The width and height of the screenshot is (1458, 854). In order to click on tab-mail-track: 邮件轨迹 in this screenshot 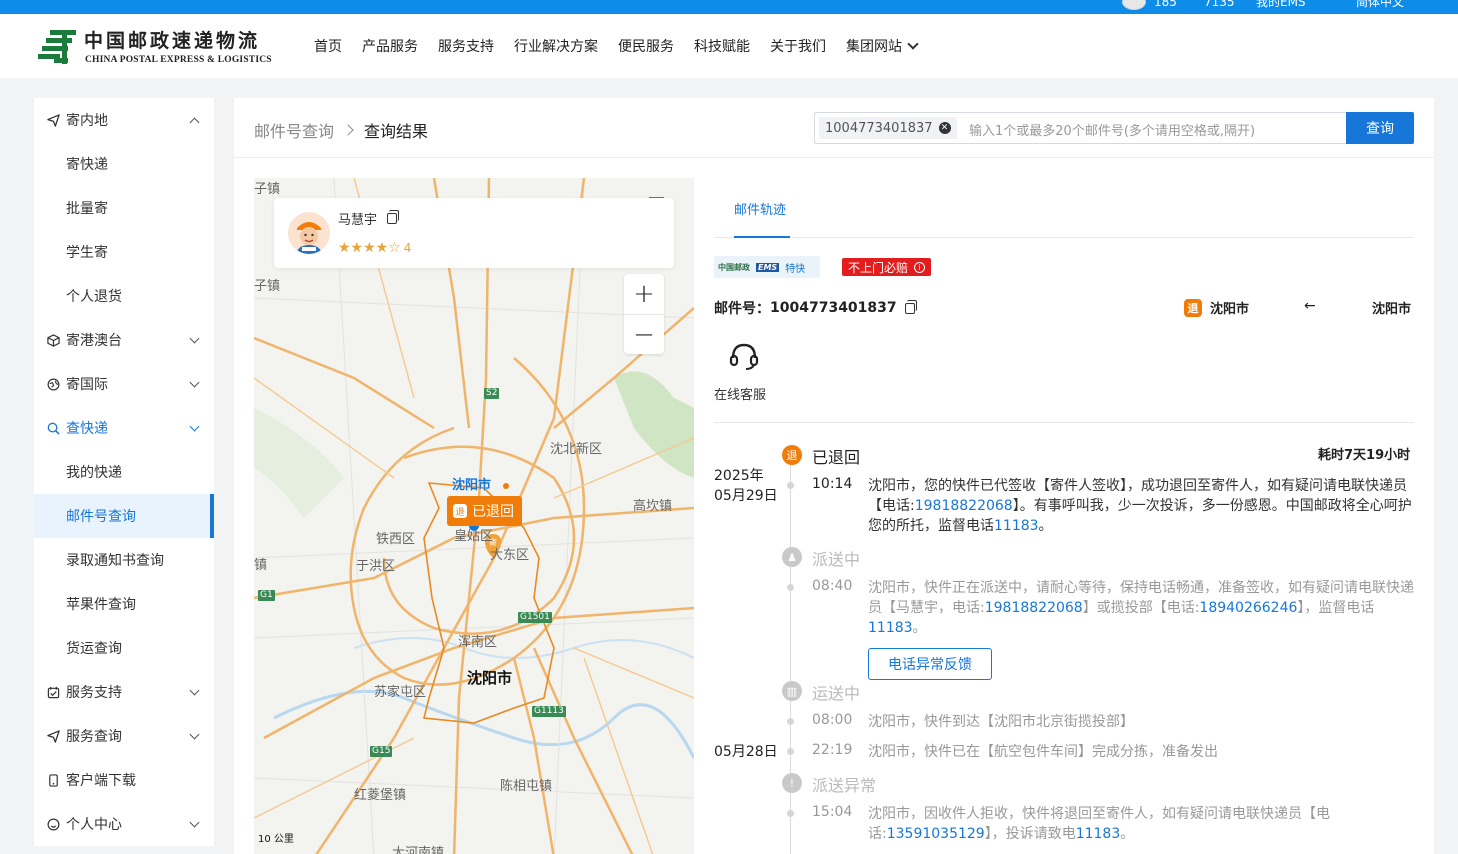, I will do `click(760, 208)`.